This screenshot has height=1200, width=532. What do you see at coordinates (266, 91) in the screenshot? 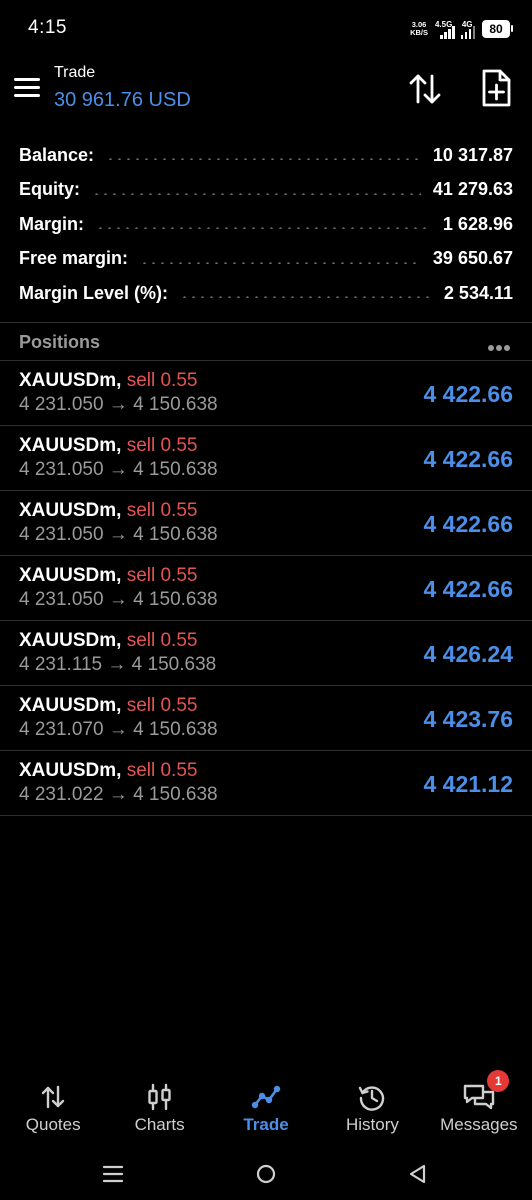
I see `app-bar: Trade 30 961.76 USD` at bounding box center [266, 91].